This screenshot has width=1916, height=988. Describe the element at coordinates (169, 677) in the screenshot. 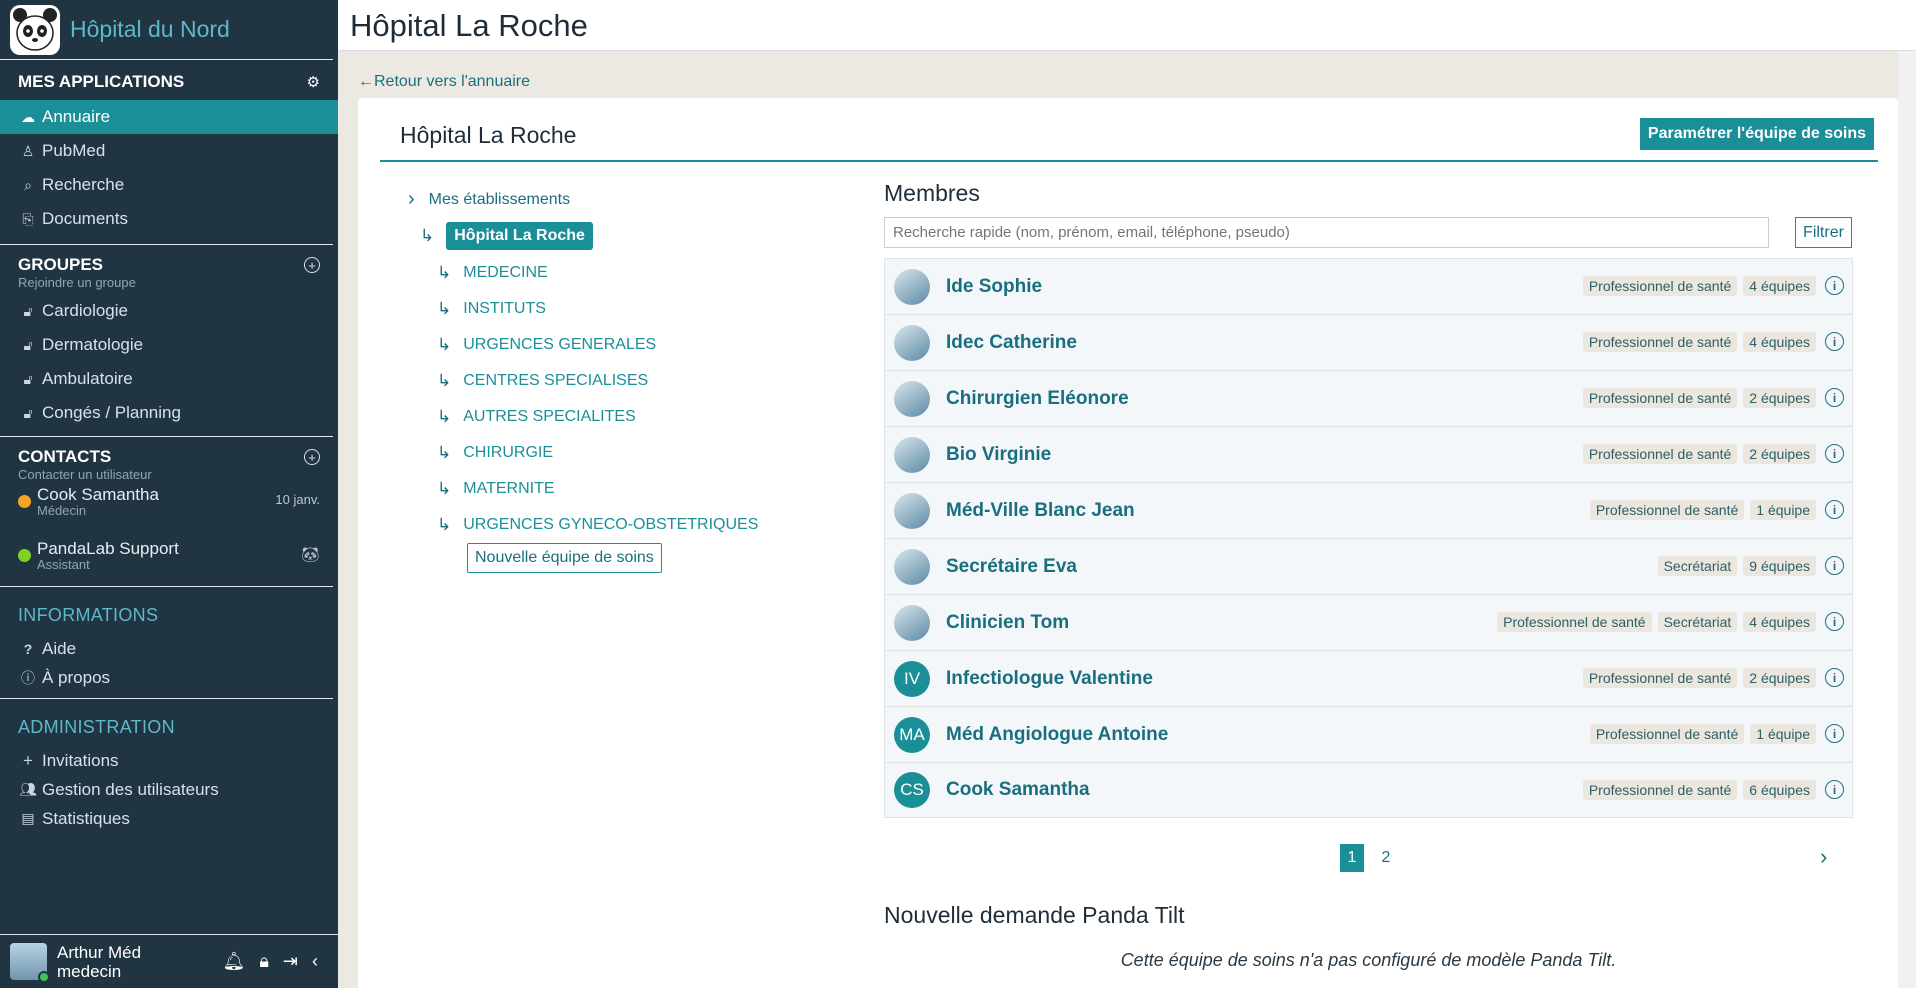

I see `sidebar-item-a-propos: ⓘ À propos` at that location.